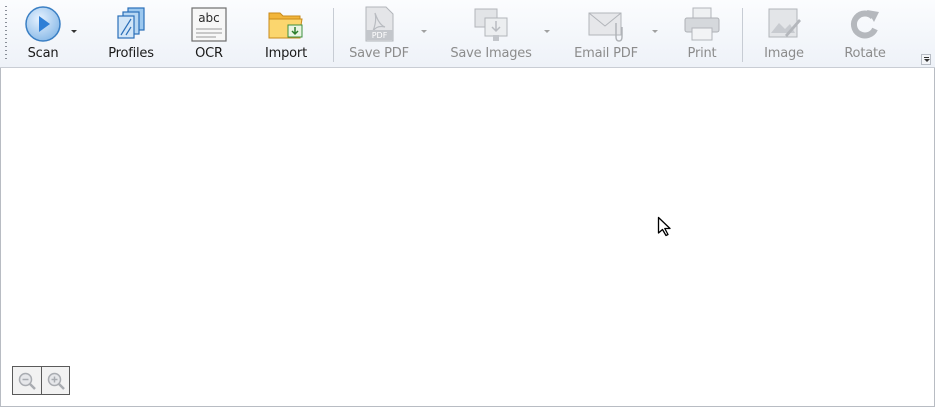 The width and height of the screenshot is (935, 407). What do you see at coordinates (926, 59) in the screenshot?
I see `toolbar-overflow-button` at bounding box center [926, 59].